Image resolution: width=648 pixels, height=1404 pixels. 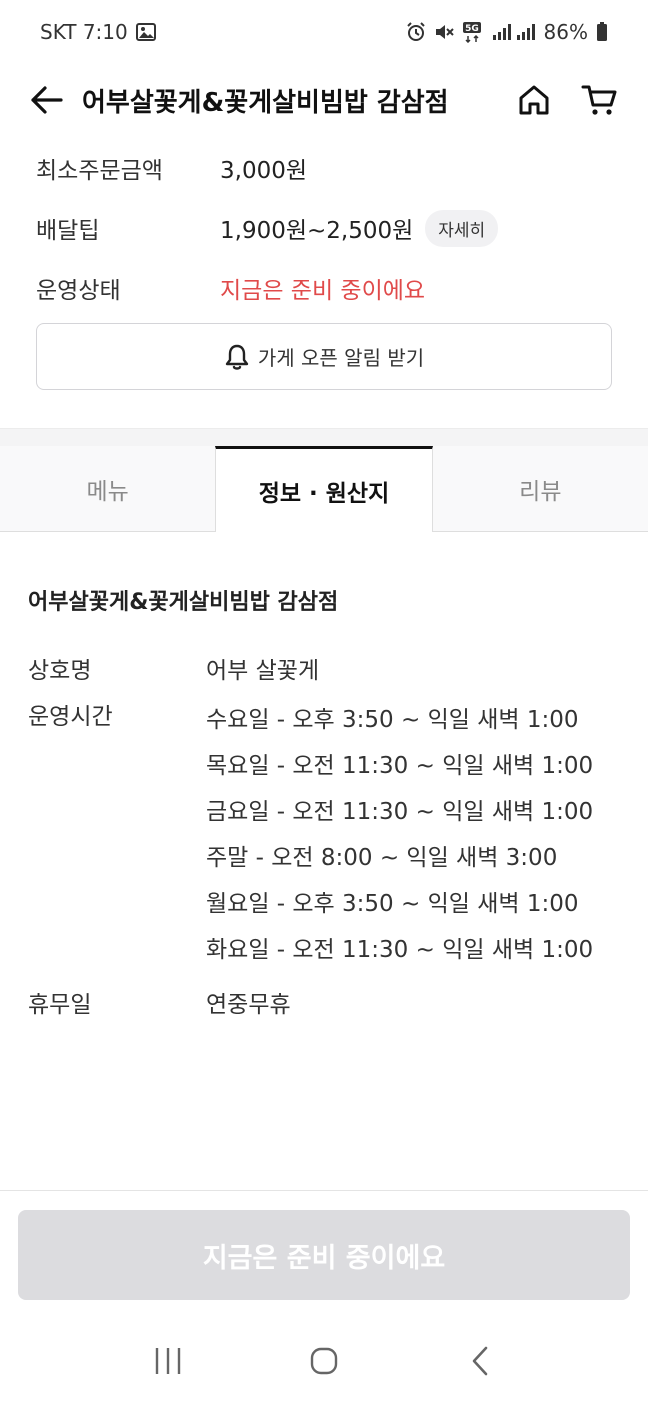 I want to click on cart-button, so click(x=600, y=100).